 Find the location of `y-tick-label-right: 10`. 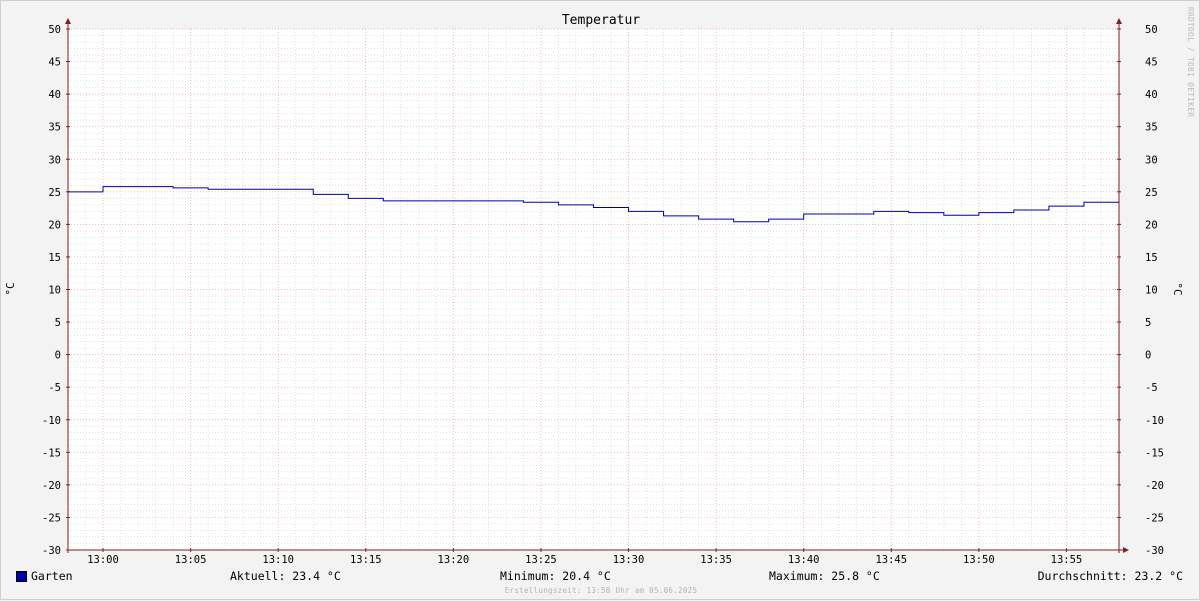

y-tick-label-right: 10 is located at coordinates (1151, 291).